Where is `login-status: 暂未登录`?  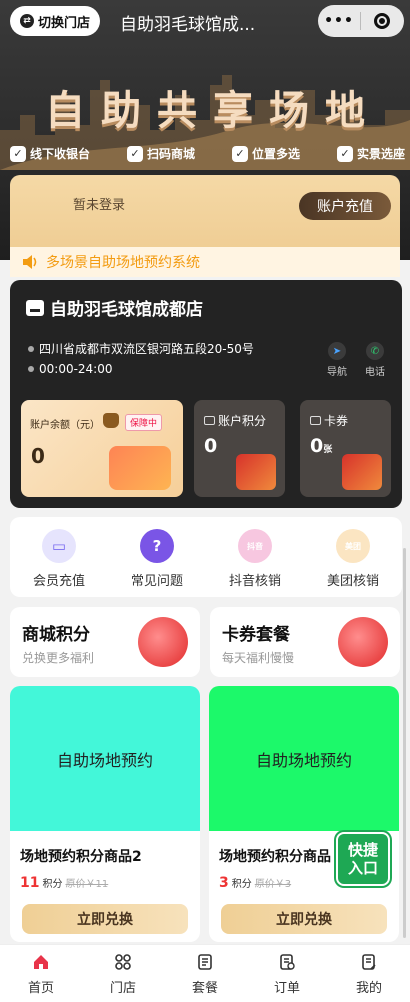
login-status: 暂未登录 is located at coordinates (99, 203).